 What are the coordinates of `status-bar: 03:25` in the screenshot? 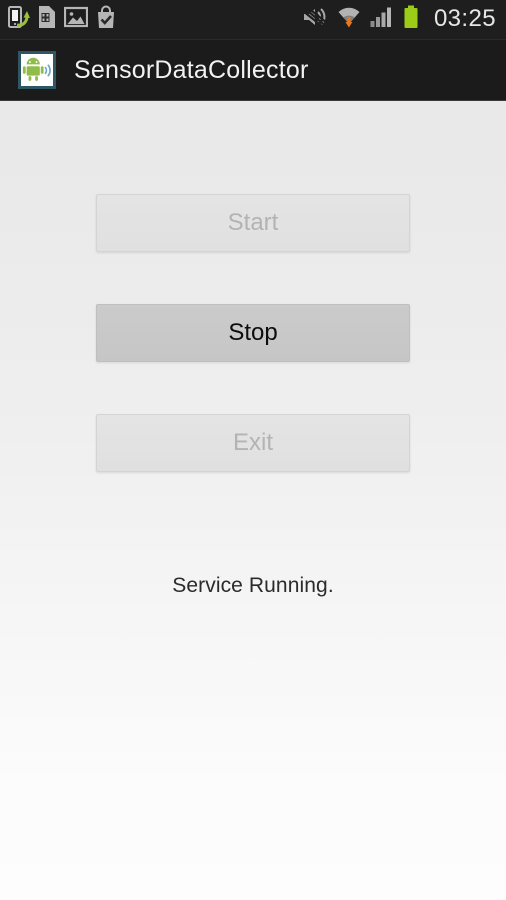 It's located at (253, 20).